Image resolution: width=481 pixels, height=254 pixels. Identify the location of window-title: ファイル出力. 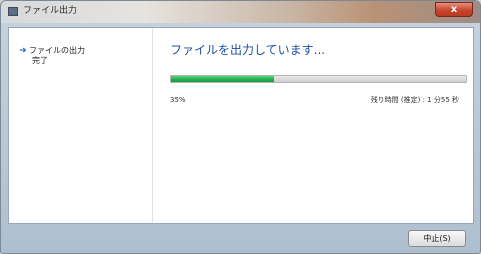
(50, 11).